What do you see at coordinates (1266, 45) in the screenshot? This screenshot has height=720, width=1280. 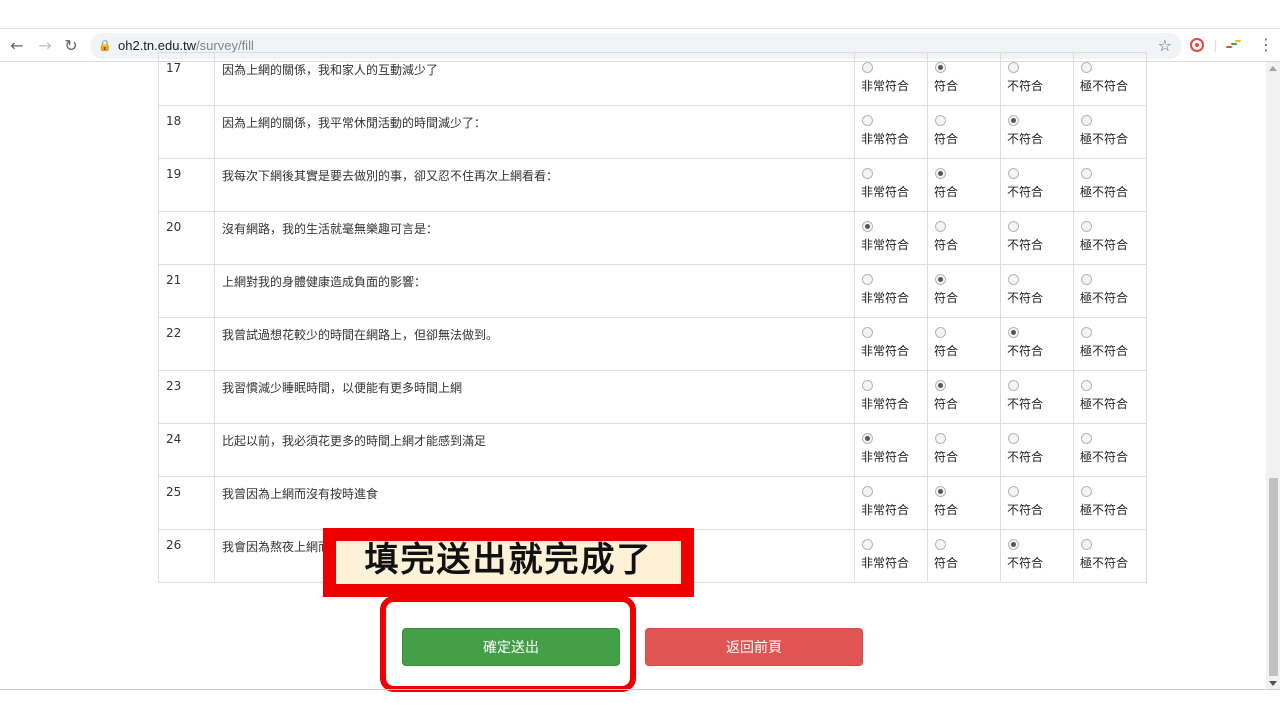 I see `kebab-menu-icon: ⋮` at bounding box center [1266, 45].